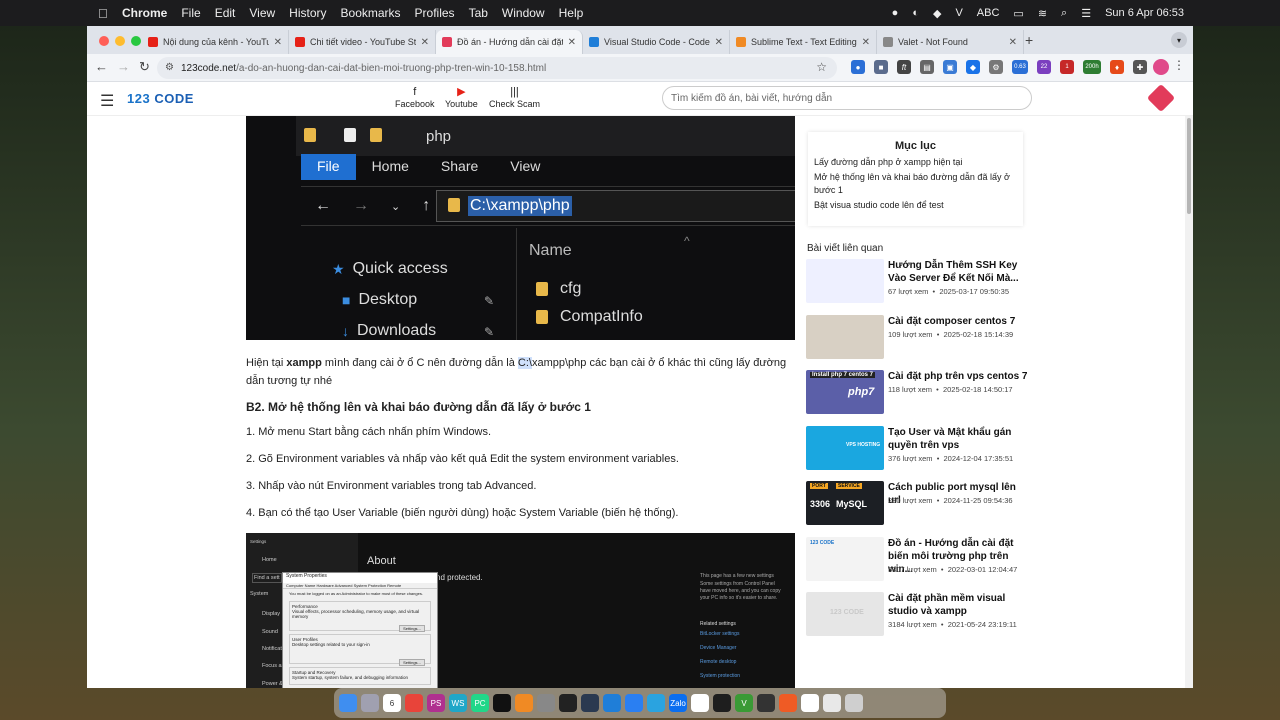 This screenshot has height=720, width=1280. Describe the element at coordinates (1179, 65) in the screenshot. I see `chrome-menu-icon: ⋮` at that location.